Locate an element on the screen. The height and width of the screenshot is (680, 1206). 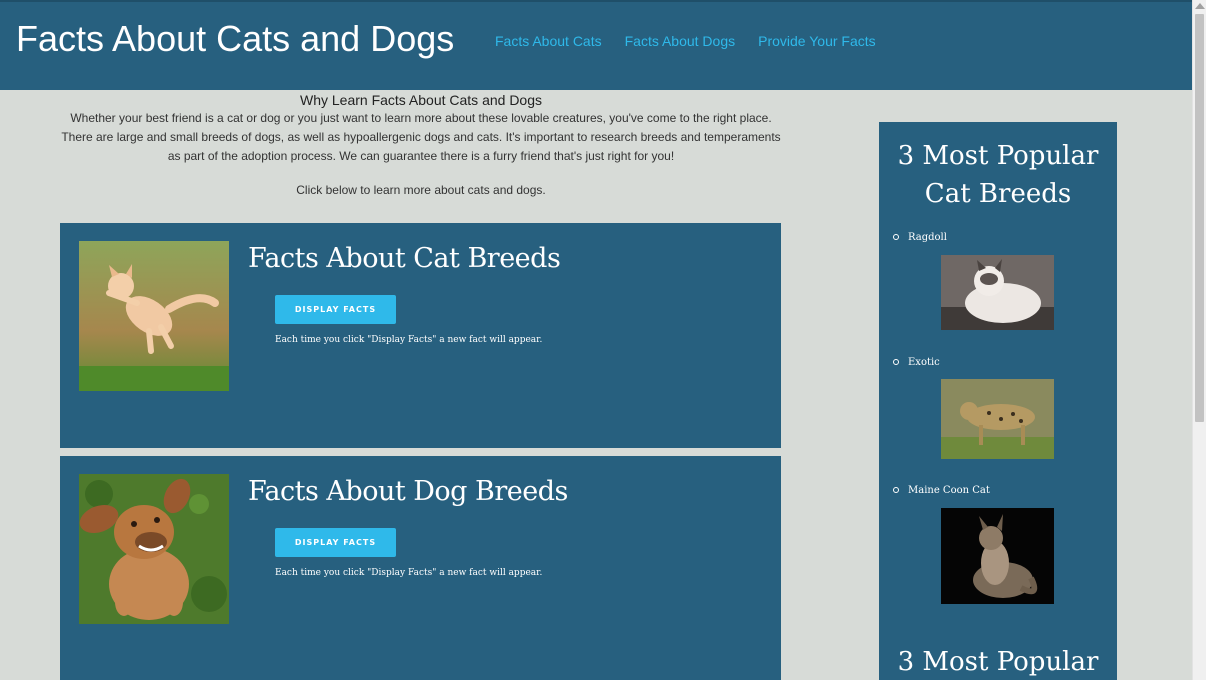
ragdoll-cat-image is located at coordinates (997, 292).